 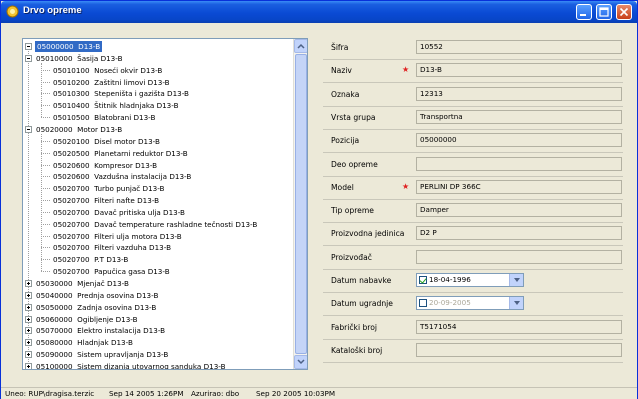 I want to click on field-jedinica: D2 P, so click(x=519, y=233).